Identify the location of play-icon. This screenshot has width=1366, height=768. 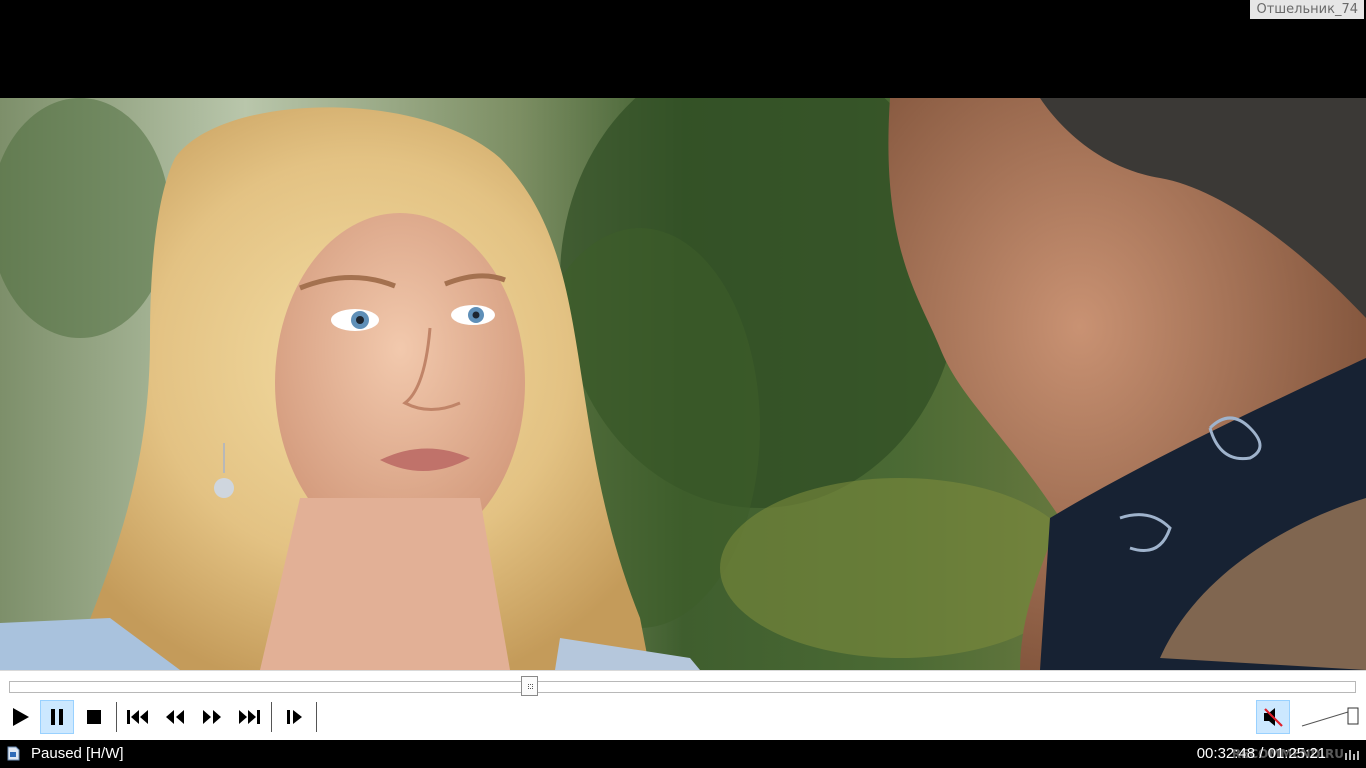
(21, 717).